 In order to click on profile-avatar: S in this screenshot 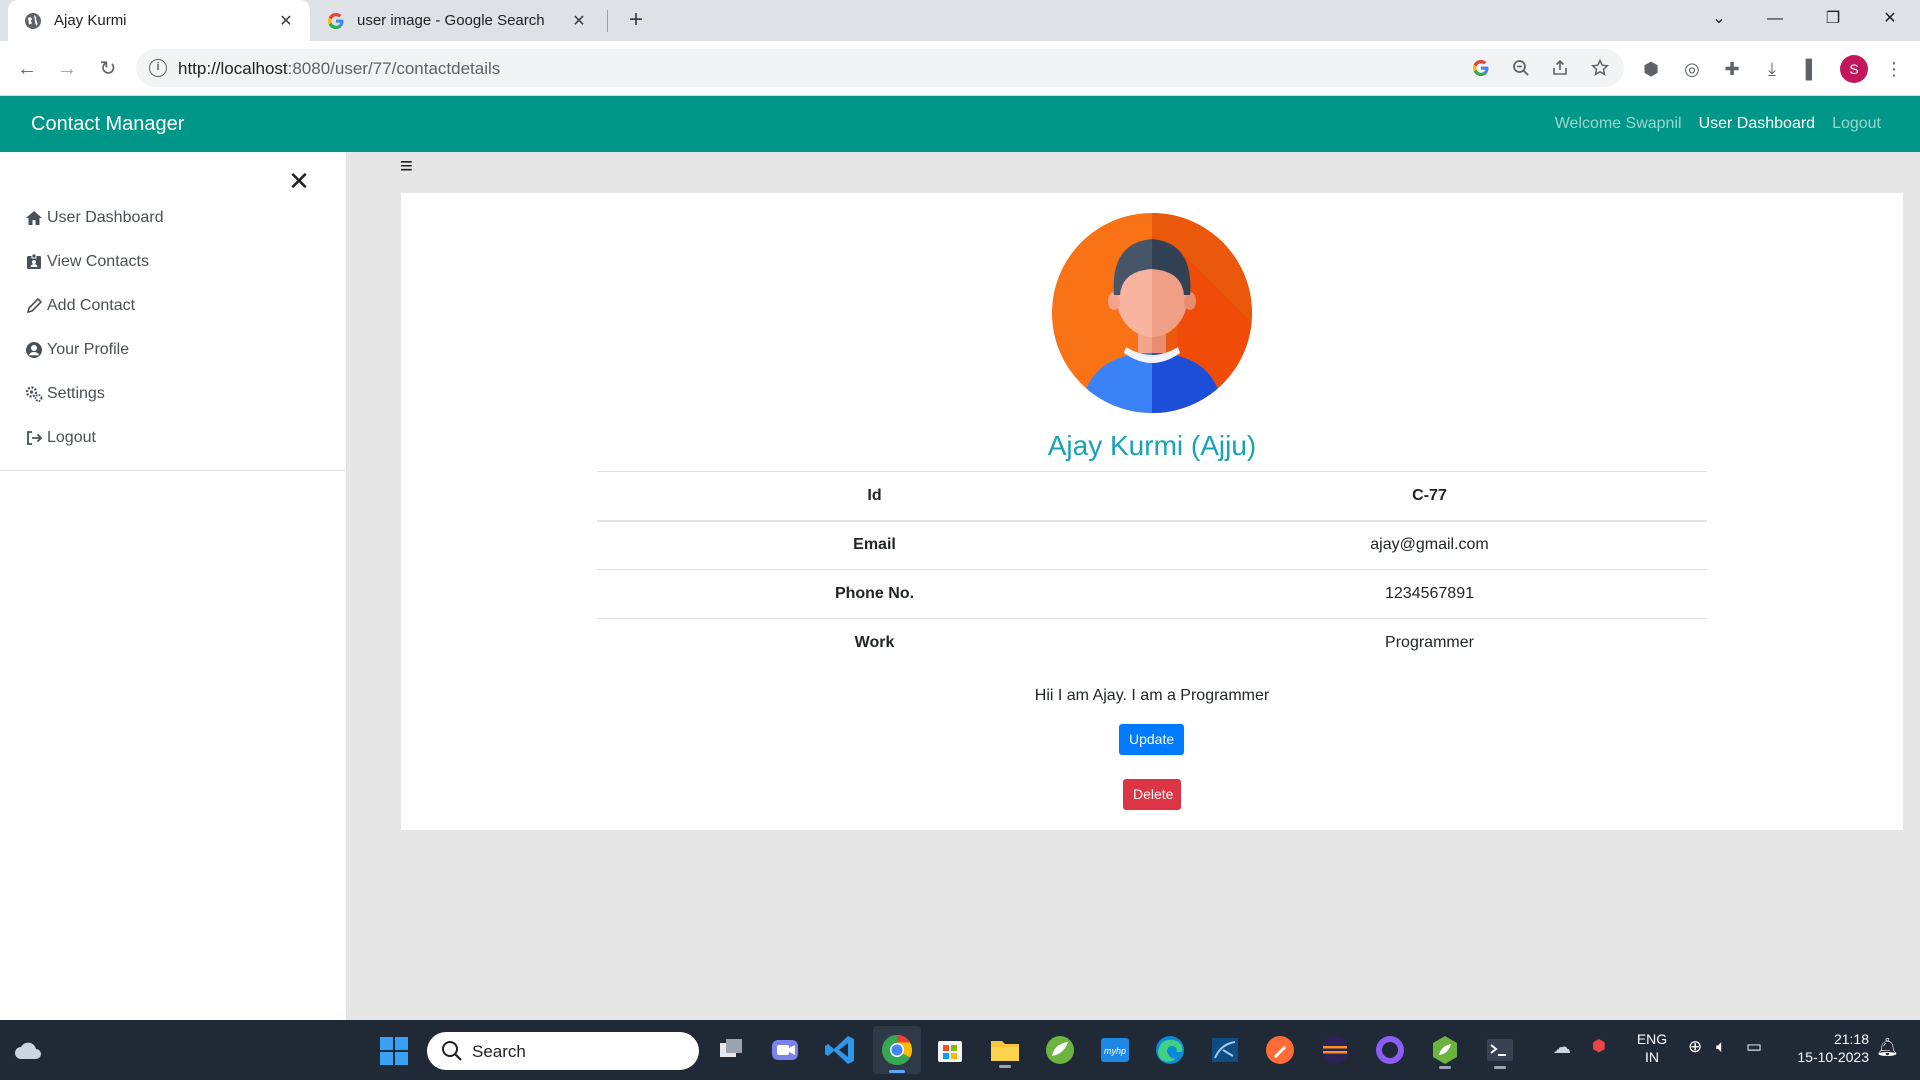, I will do `click(1854, 69)`.